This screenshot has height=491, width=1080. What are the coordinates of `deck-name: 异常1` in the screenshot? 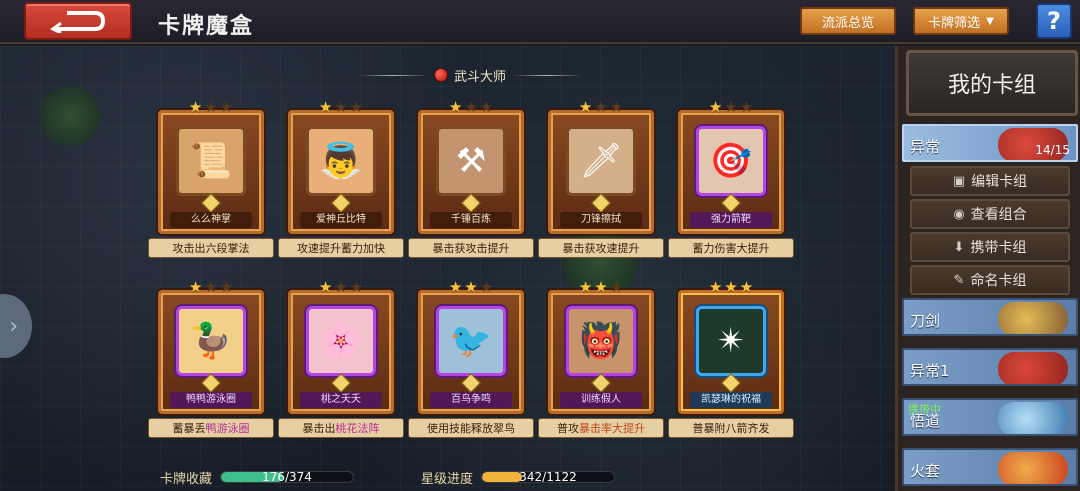 It's located at (930, 371).